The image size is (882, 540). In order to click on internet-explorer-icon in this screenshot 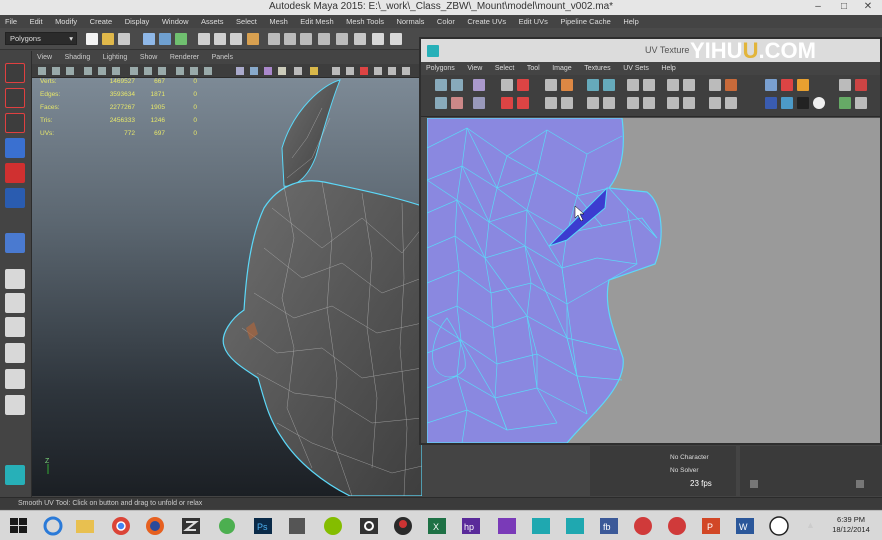, I will do `click(53, 526)`.